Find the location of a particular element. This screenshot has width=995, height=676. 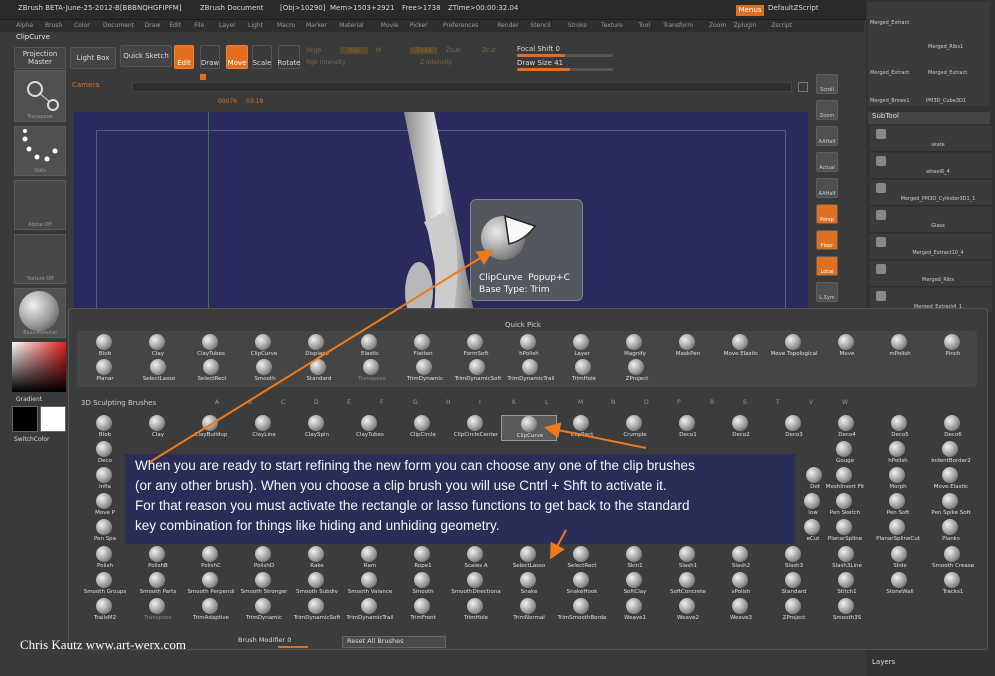

view-button: L.Sym is located at coordinates (827, 292).